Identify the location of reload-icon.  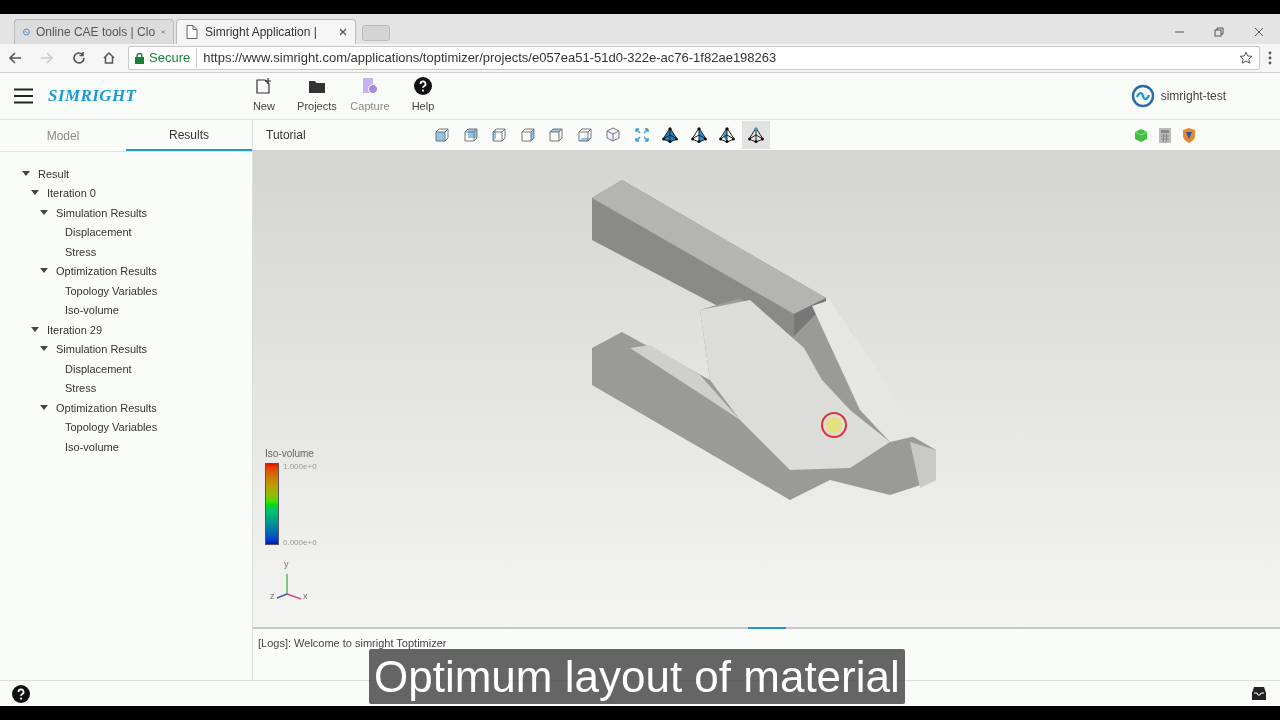
(79, 58).